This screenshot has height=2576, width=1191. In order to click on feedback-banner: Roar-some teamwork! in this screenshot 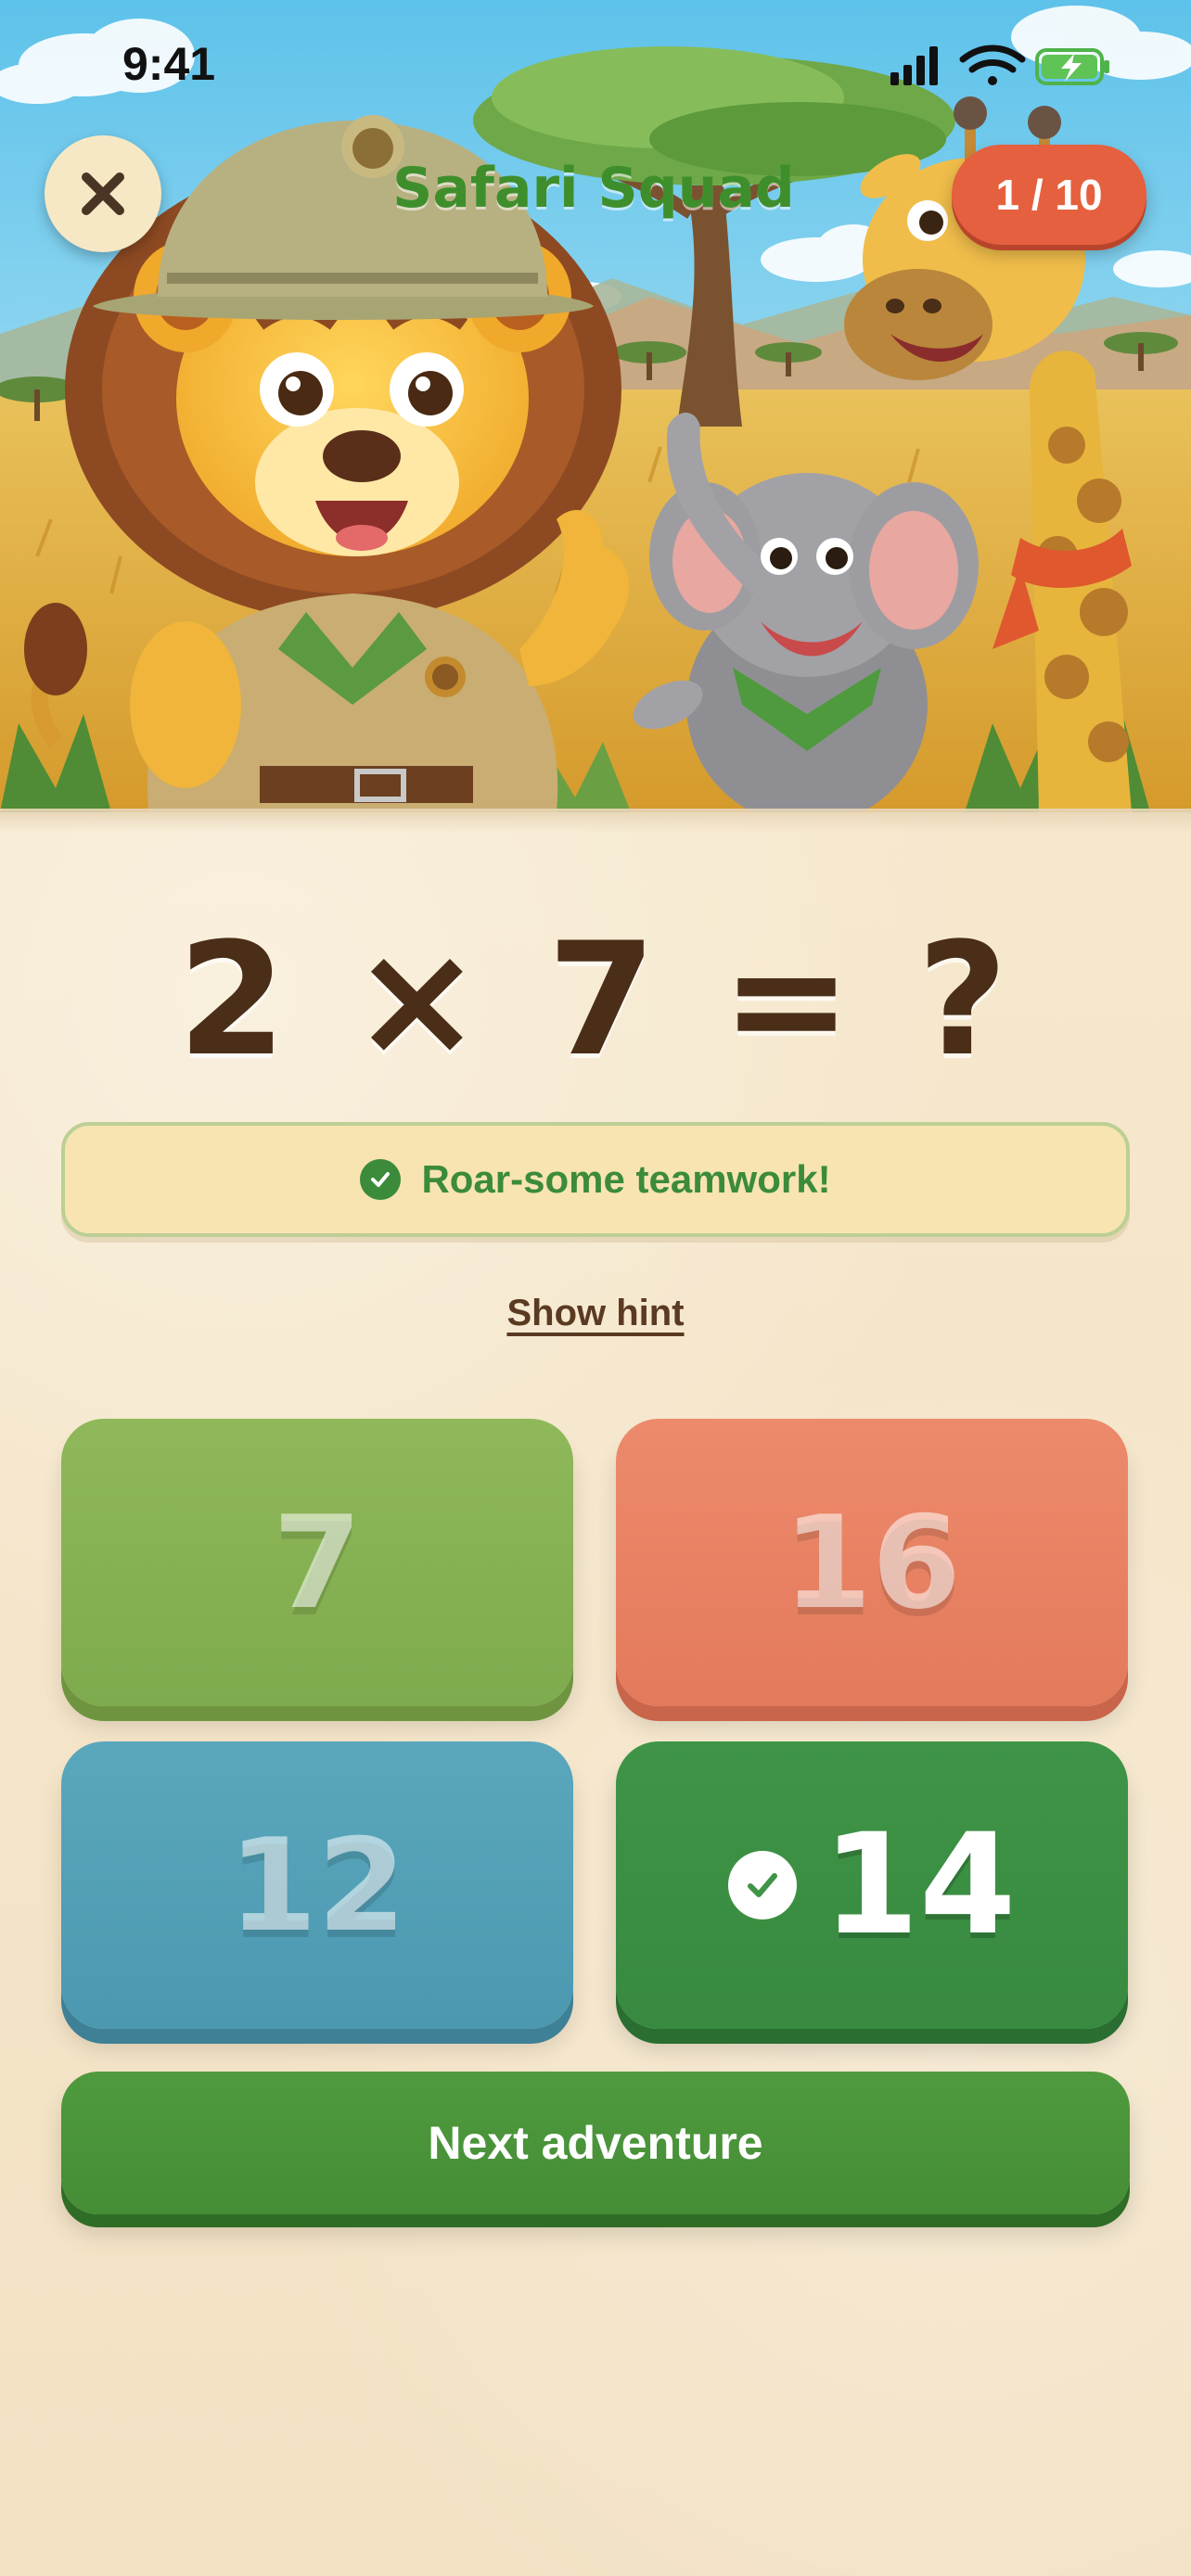, I will do `click(595, 1179)`.